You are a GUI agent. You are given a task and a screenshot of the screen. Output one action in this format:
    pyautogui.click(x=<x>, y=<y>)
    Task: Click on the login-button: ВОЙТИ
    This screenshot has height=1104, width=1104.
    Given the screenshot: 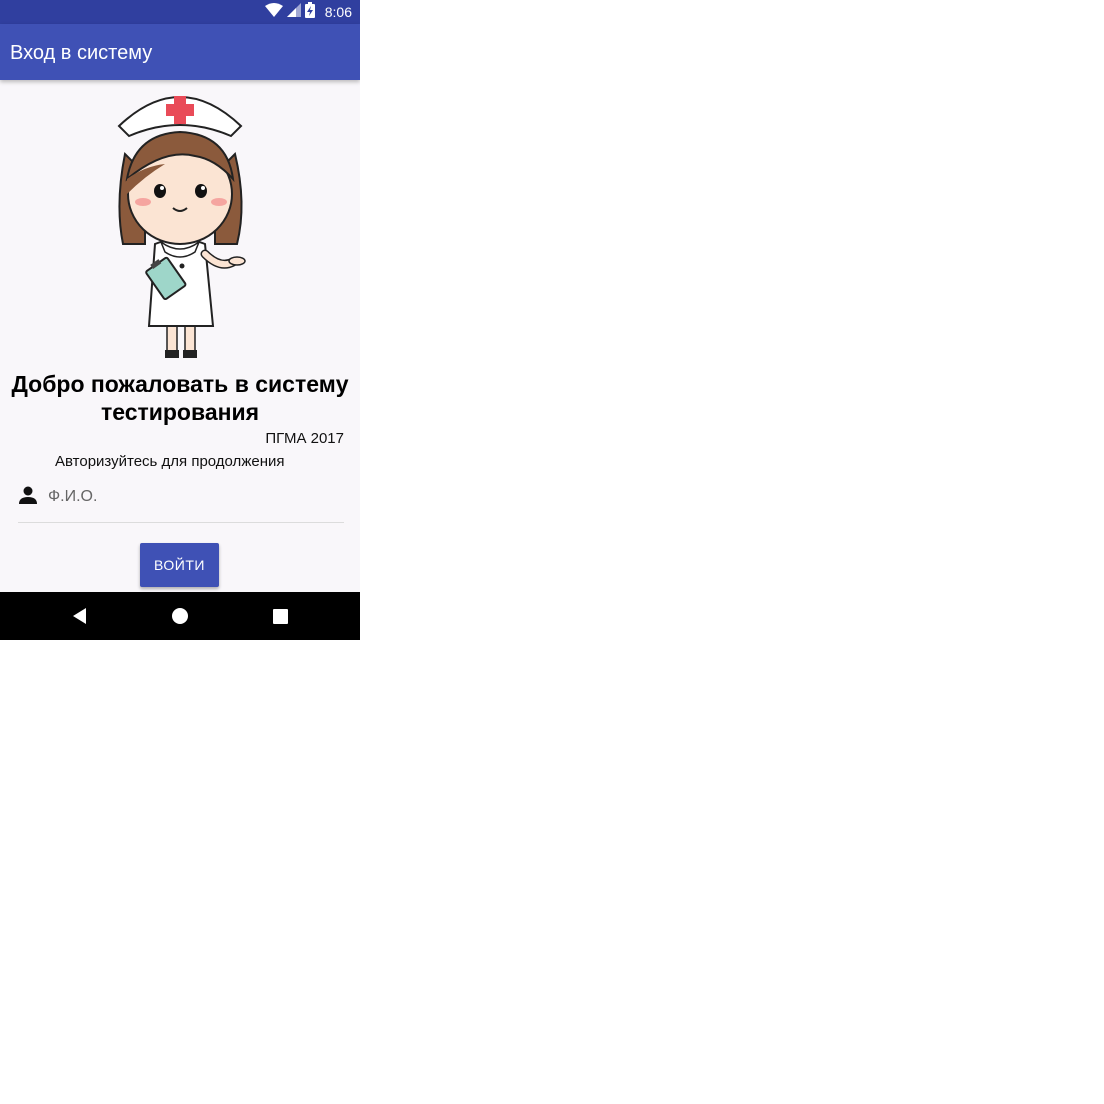 What is the action you would take?
    pyautogui.click(x=179, y=565)
    